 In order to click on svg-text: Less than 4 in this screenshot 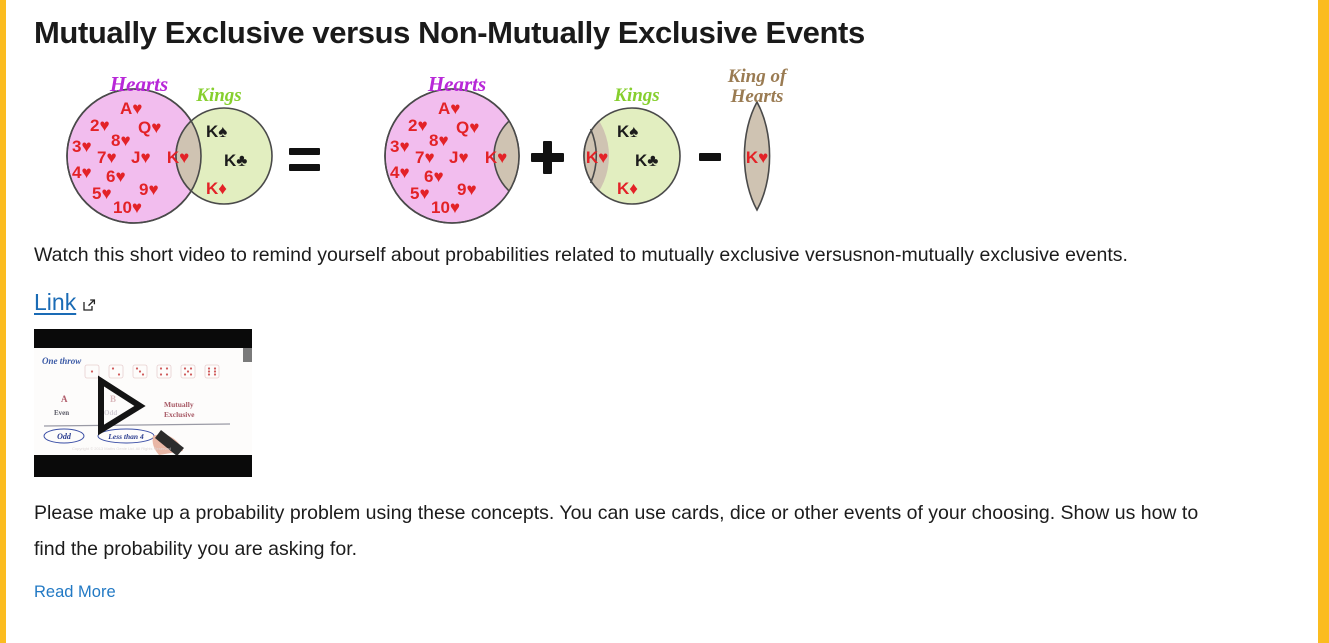, I will do `click(125, 436)`.